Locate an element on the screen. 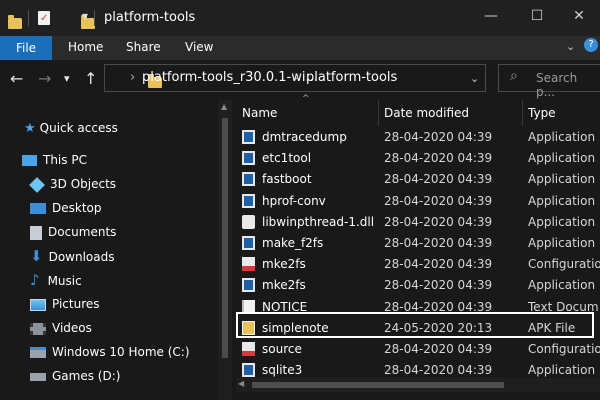 The image size is (600, 400). minimize-button: — is located at coordinates (491, 16).